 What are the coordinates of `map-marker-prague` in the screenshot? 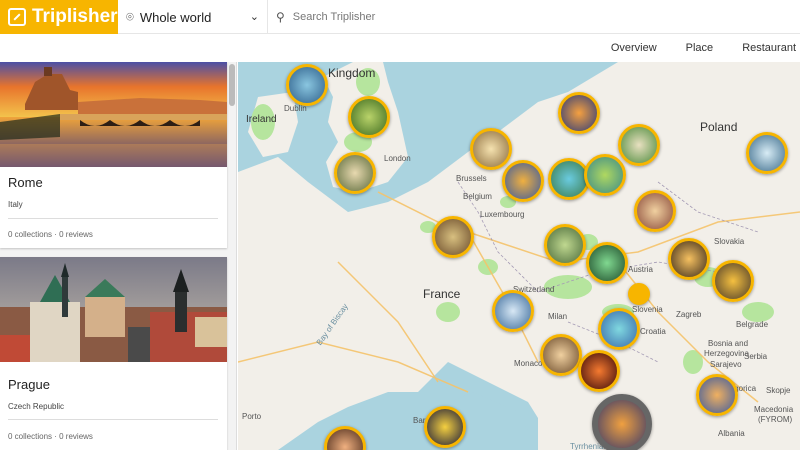 It's located at (655, 211).